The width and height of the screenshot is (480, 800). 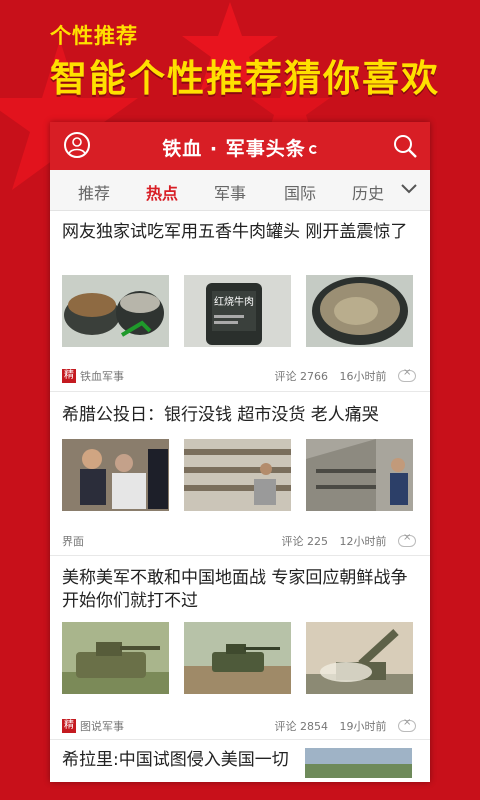 What do you see at coordinates (368, 192) in the screenshot?
I see `tab-history: 历史` at bounding box center [368, 192].